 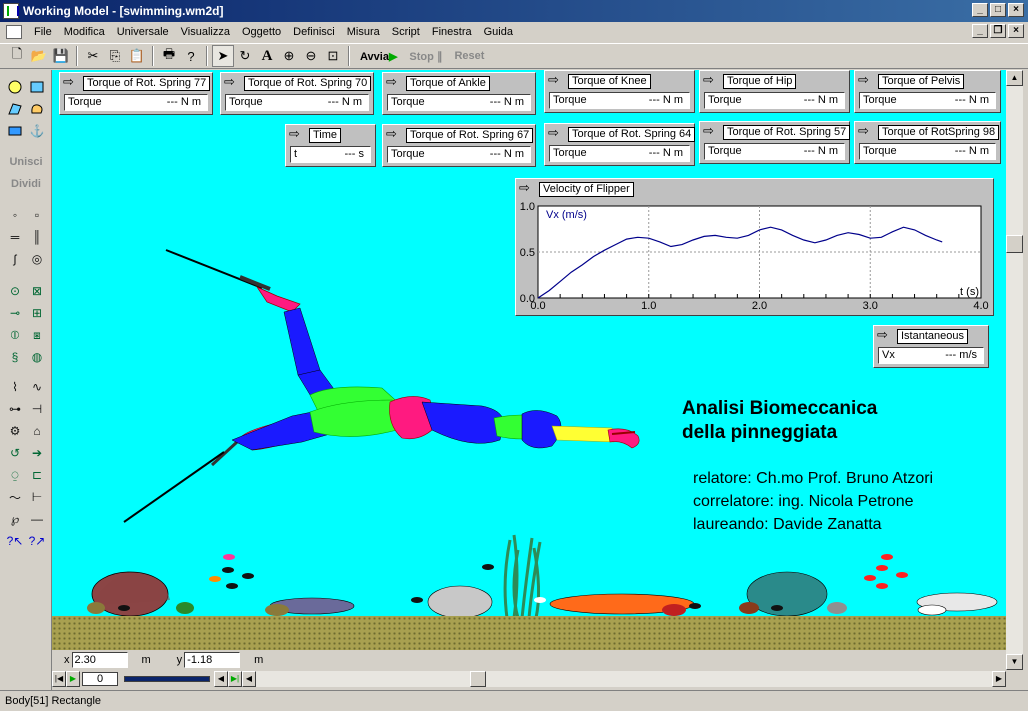 What do you see at coordinates (37, 431) in the screenshot?
I see `pulley-icon: ⌂` at bounding box center [37, 431].